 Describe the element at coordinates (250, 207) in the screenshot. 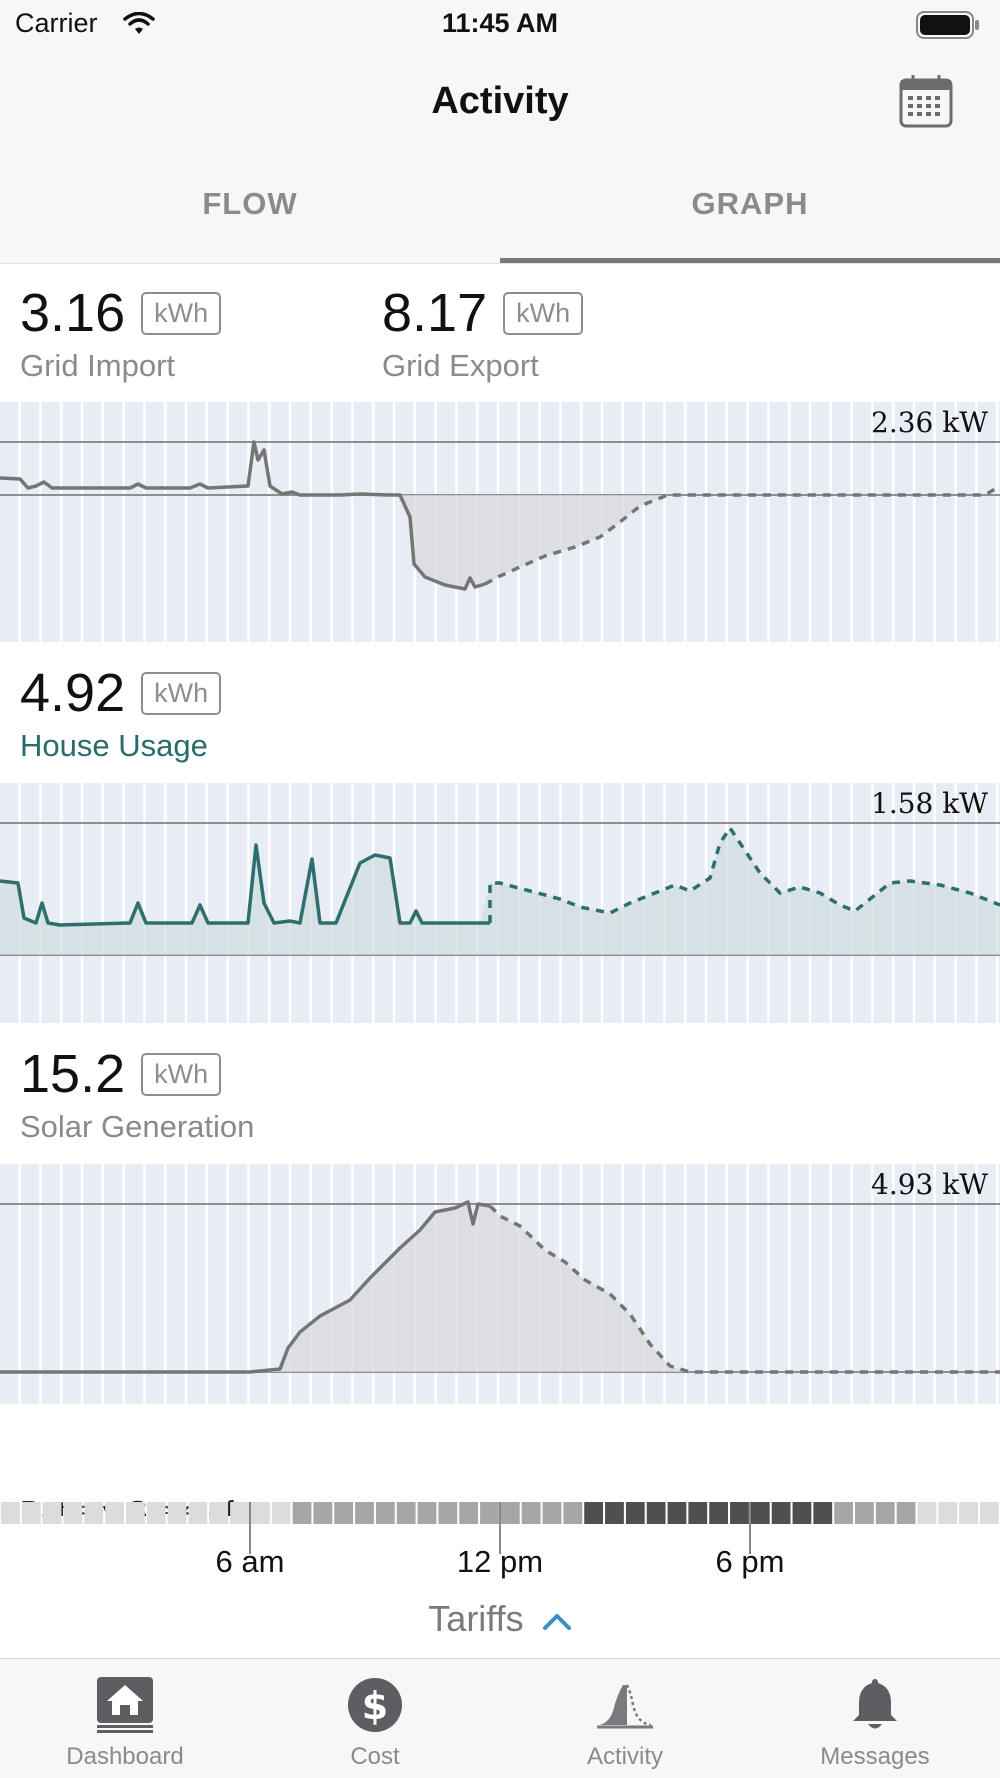

I see `tab-flow: FLOW` at that location.